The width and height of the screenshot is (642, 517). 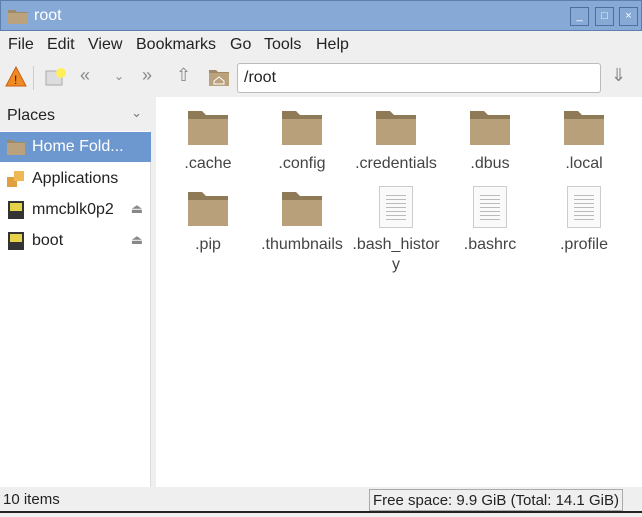 I want to click on sidebar-item-label: boot, so click(x=48, y=240).